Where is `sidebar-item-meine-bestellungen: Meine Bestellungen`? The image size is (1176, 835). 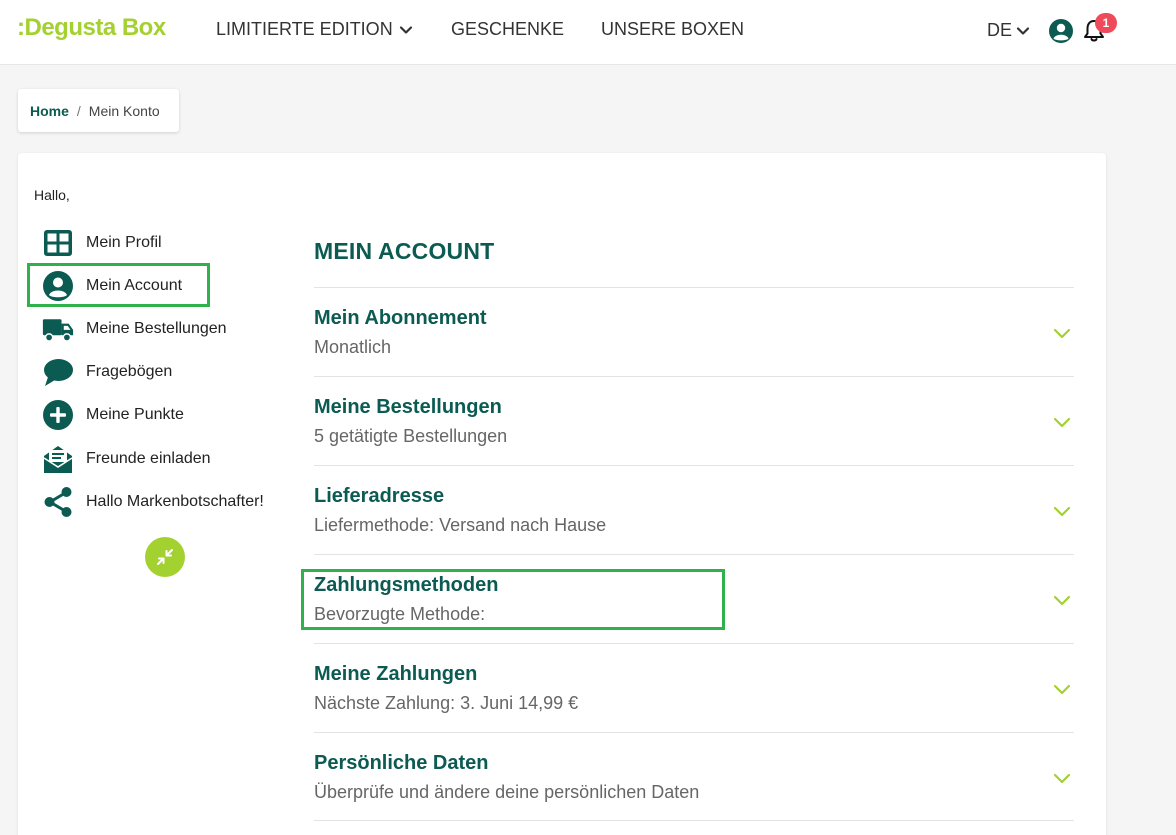
sidebar-item-meine-bestellungen: Meine Bestellungen is located at coordinates (134, 329).